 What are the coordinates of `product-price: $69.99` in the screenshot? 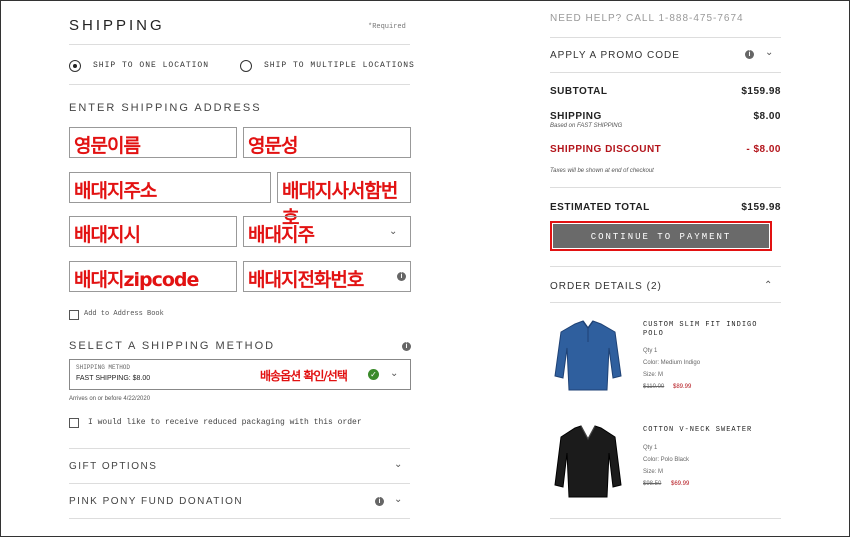 It's located at (680, 484).